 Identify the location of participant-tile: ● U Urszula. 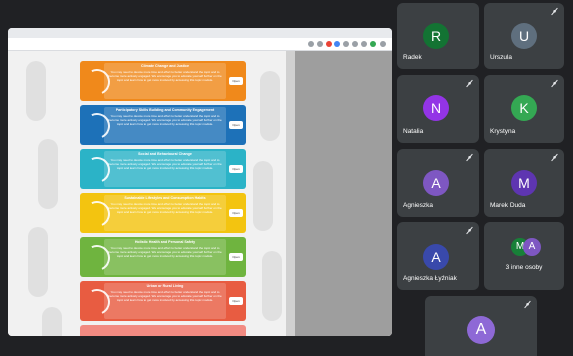
(524, 36).